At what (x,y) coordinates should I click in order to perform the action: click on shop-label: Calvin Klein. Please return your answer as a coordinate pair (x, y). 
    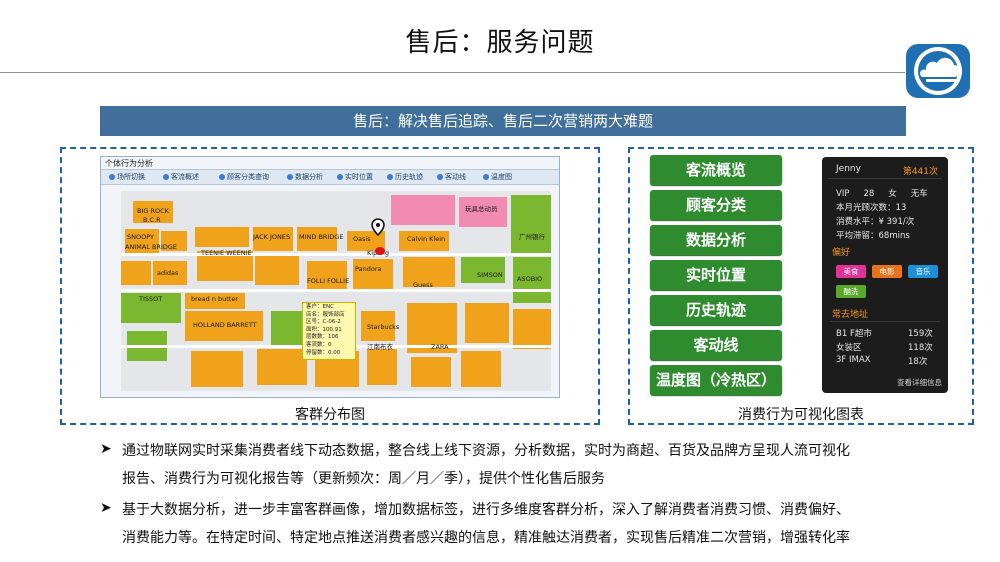
    Looking at the image, I should click on (426, 239).